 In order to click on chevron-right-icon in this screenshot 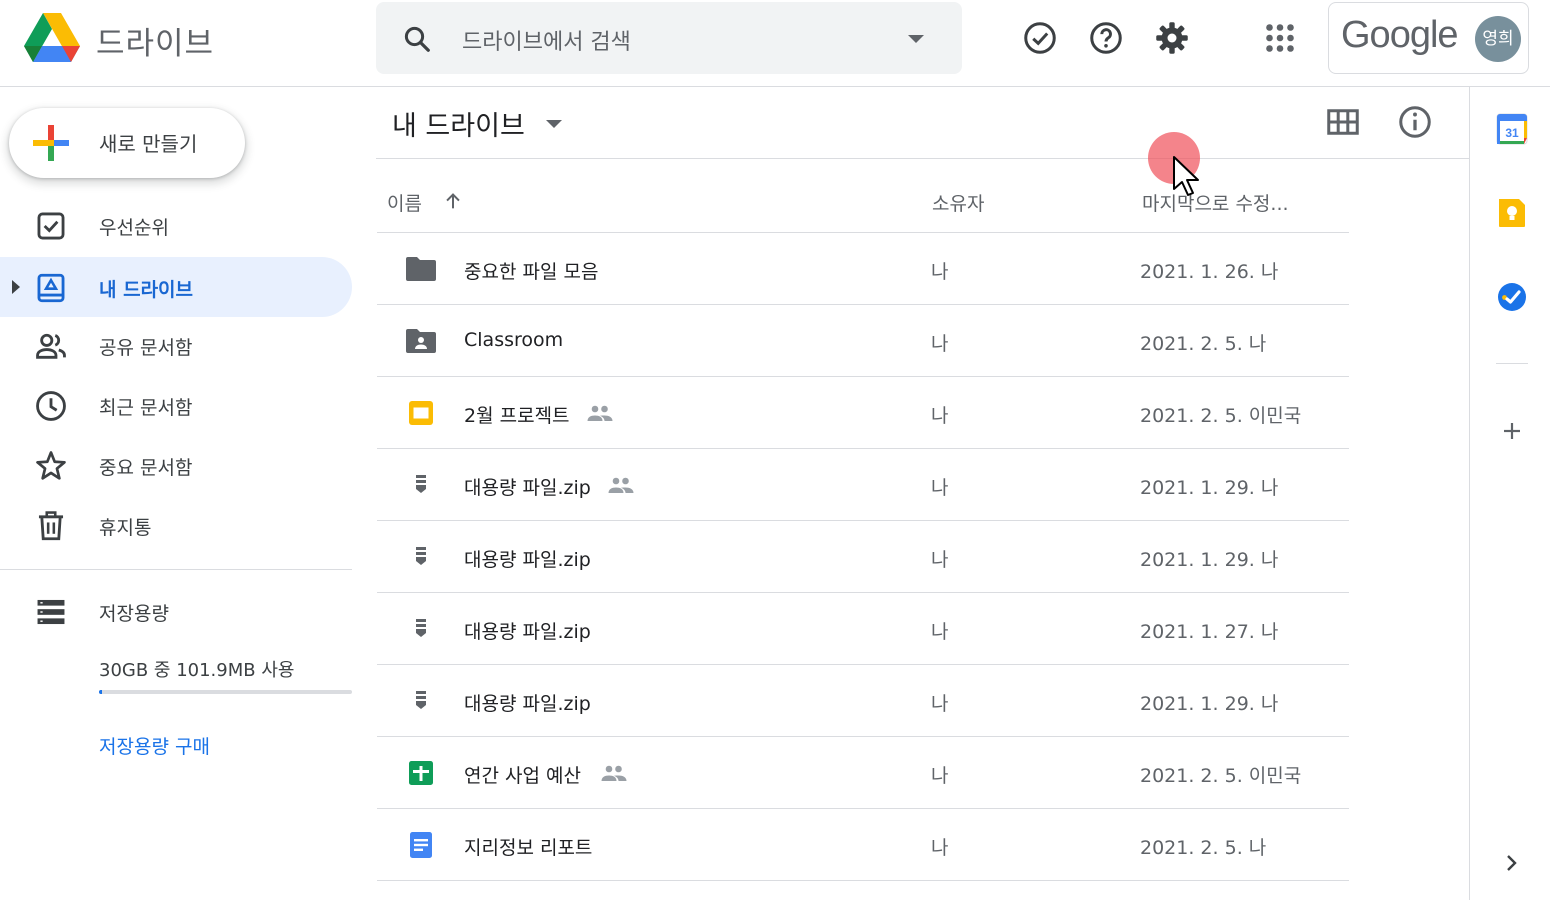, I will do `click(1512, 863)`.